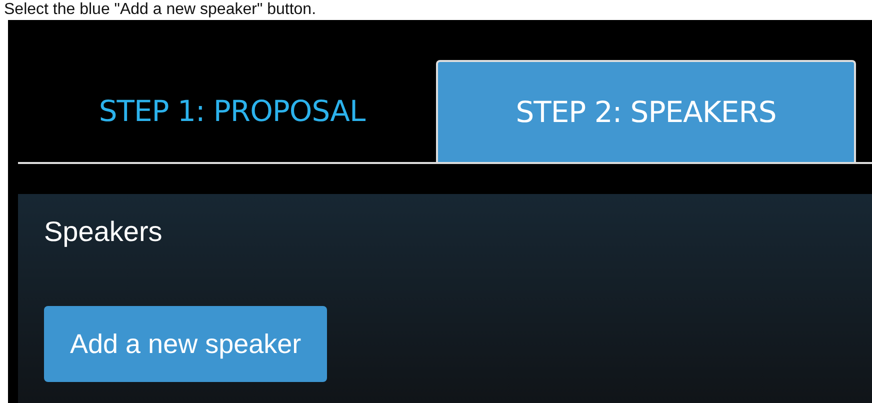 This screenshot has height=403, width=872. Describe the element at coordinates (160, 10) in the screenshot. I see `instruction-text: Select the blue "Add a new speaker" button.` at that location.